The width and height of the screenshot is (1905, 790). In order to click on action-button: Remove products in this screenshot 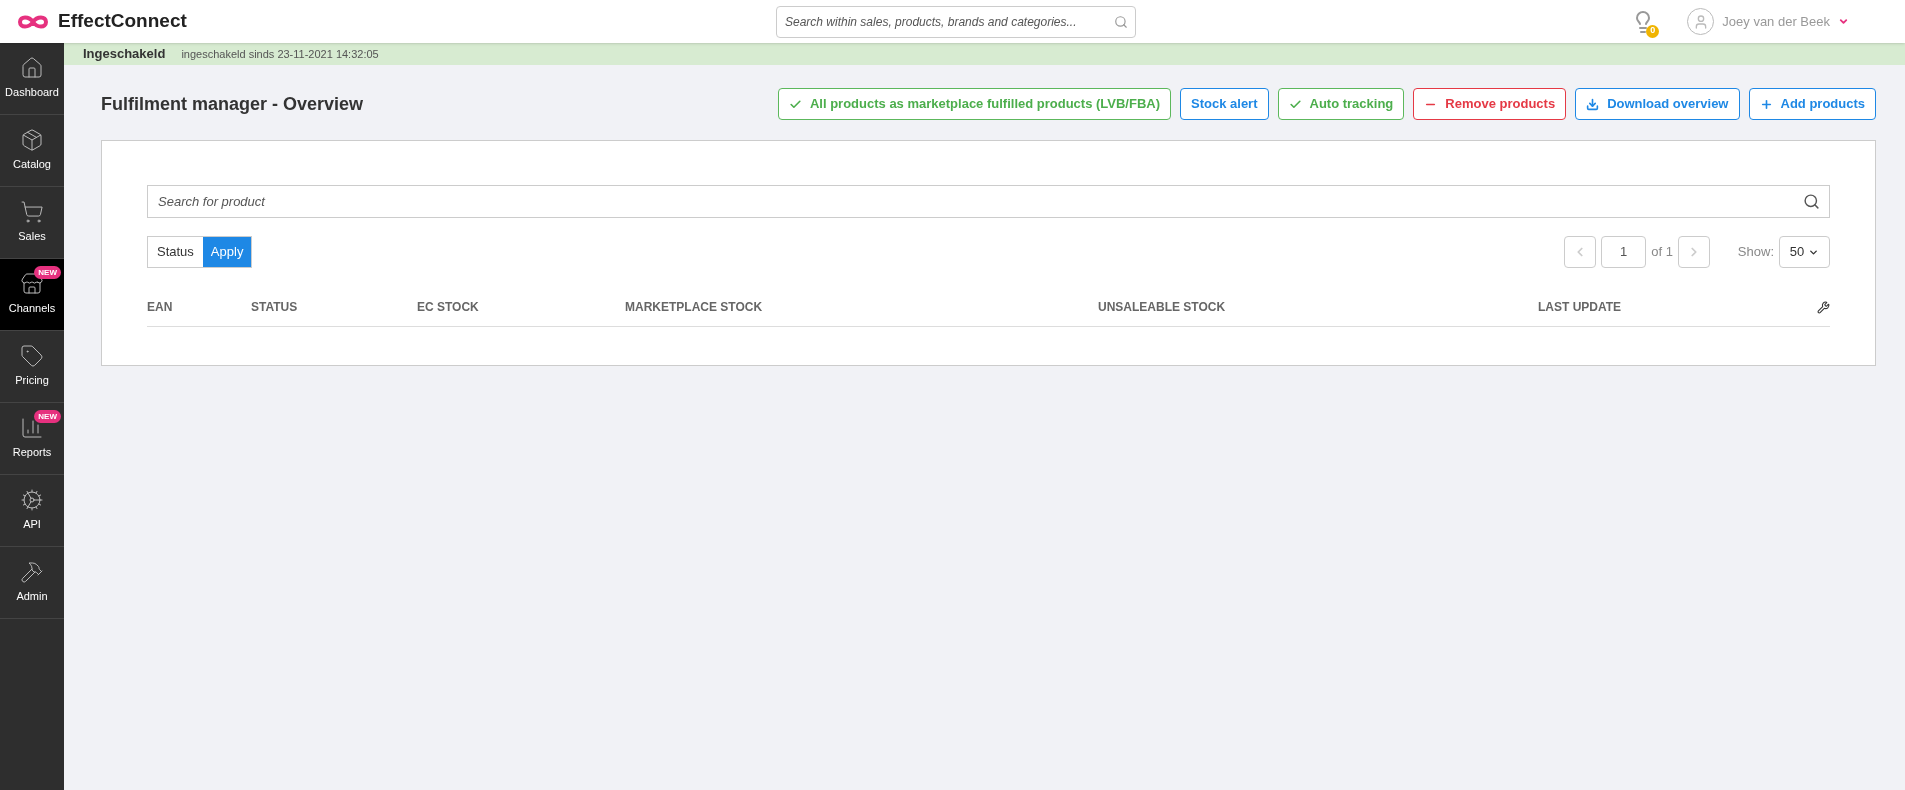, I will do `click(1490, 104)`.